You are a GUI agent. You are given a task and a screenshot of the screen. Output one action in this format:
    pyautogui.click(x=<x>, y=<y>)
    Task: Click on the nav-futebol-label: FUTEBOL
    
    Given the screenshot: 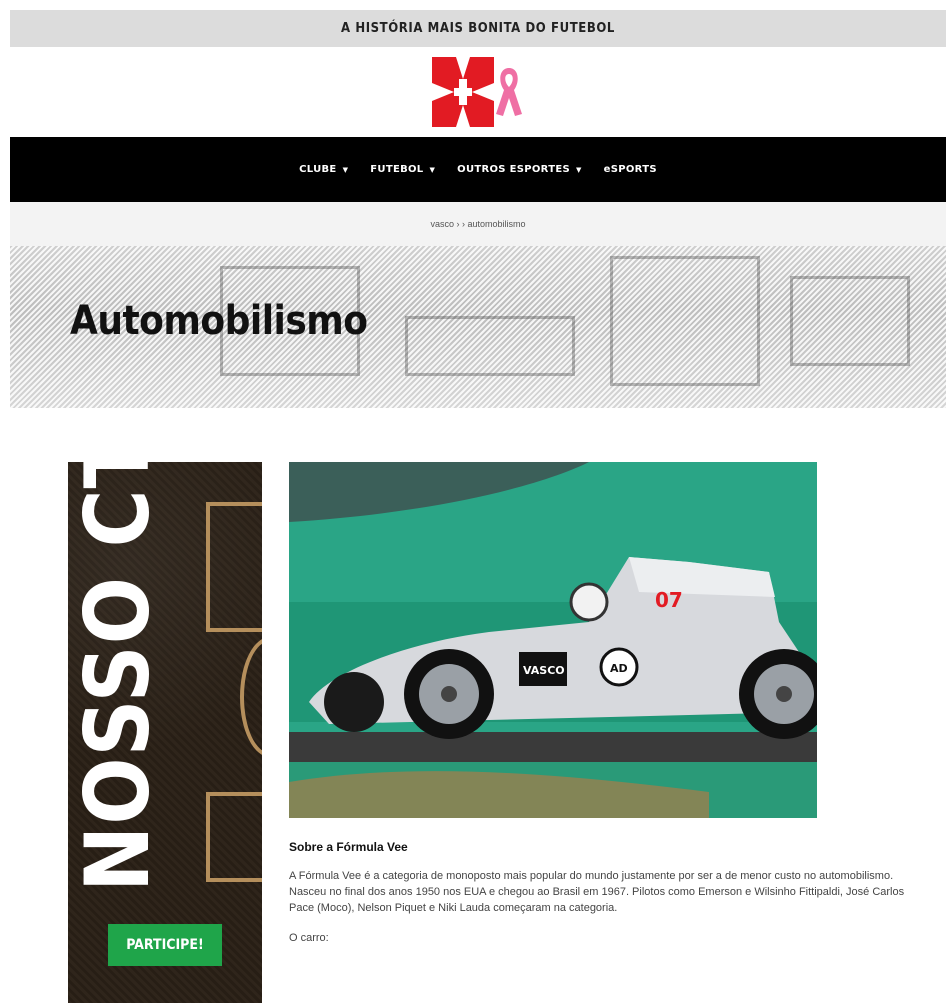 What is the action you would take?
    pyautogui.click(x=397, y=169)
    